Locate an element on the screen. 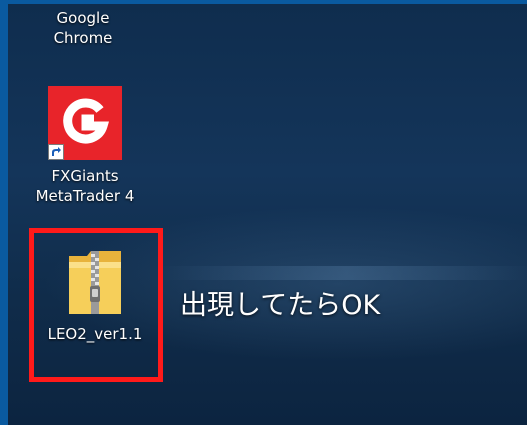  desktop-icon-fxgiants-metatrader: FXGiants MetaTrader 4 is located at coordinates (85, 146).